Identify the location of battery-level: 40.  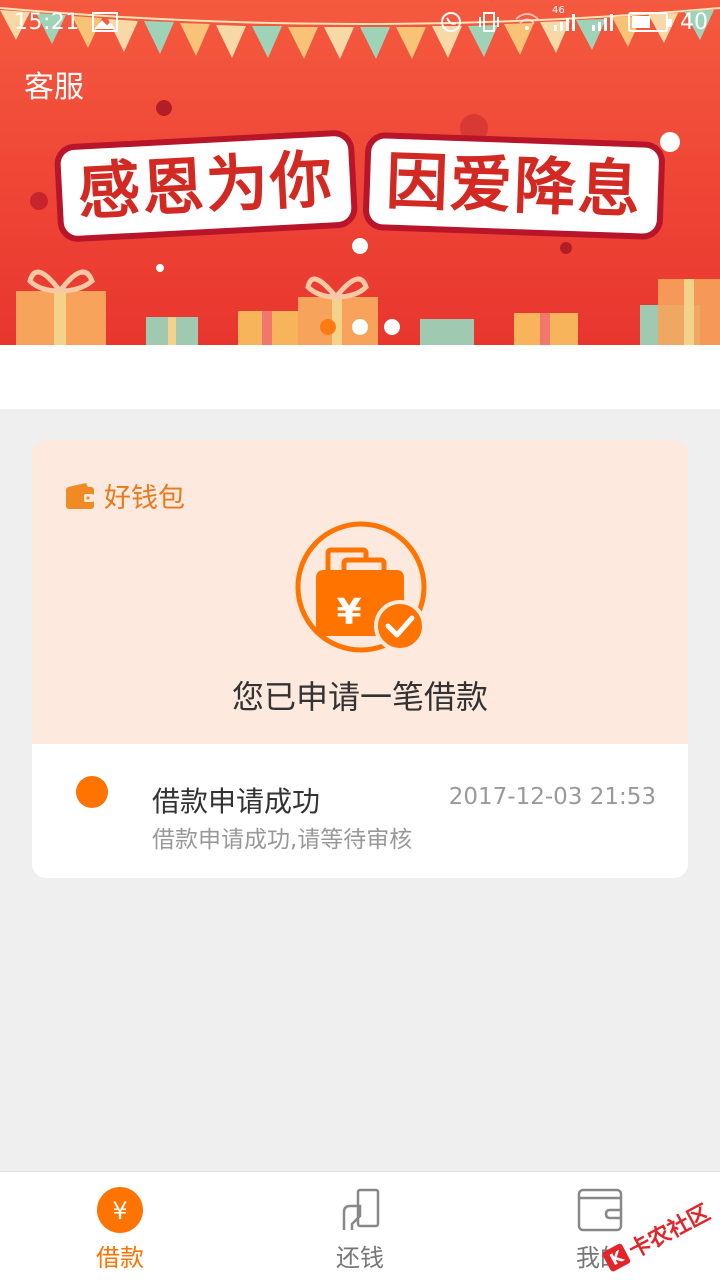
(694, 22).